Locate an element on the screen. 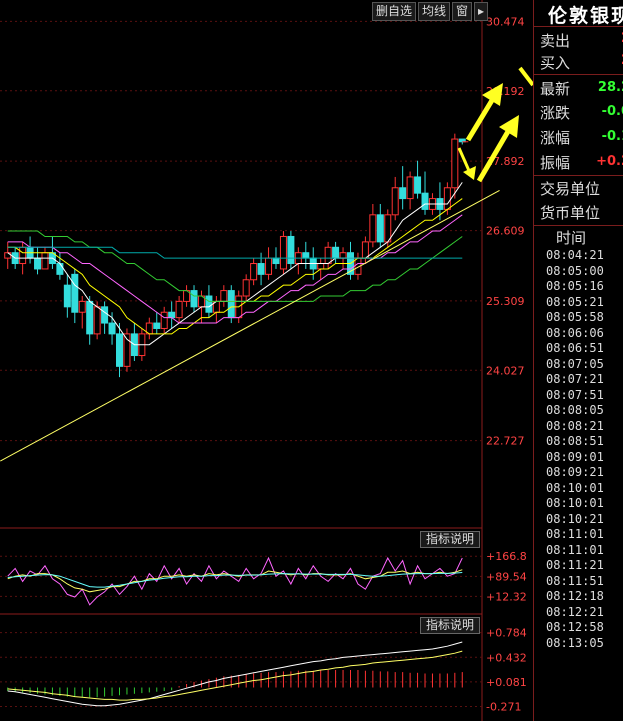  tick-time: 08:08:51 is located at coordinates (575, 441).